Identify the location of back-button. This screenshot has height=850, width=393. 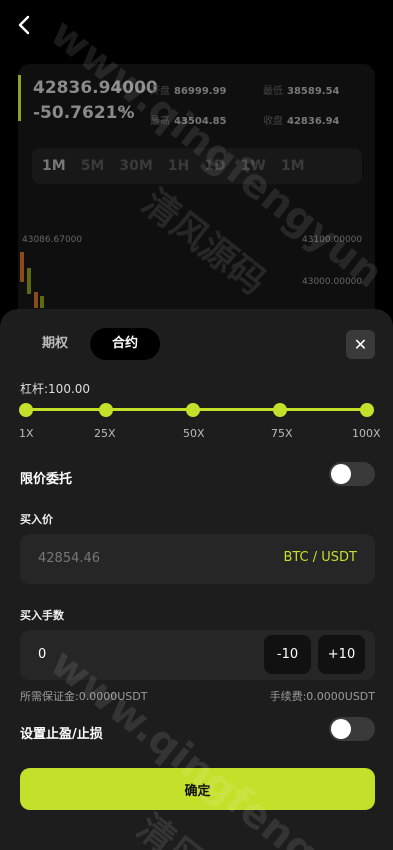
(25, 25).